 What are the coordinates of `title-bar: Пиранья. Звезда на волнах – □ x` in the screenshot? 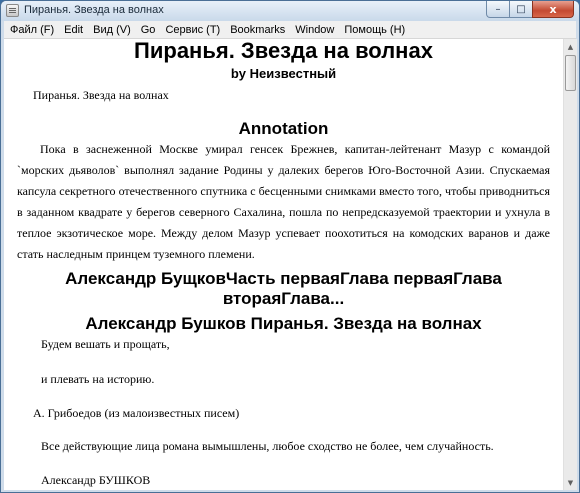 It's located at (290, 11).